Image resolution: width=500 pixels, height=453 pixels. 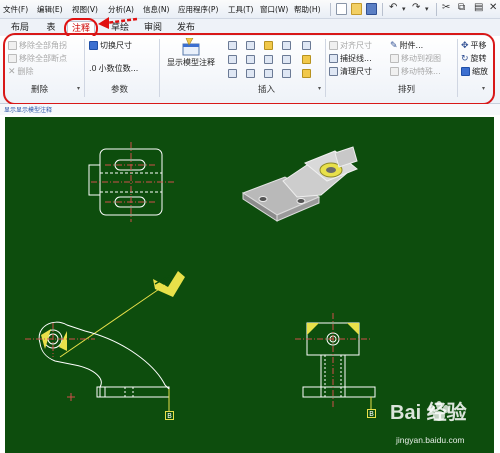 I want to click on menu-view: 视图(V), so click(x=85, y=9).